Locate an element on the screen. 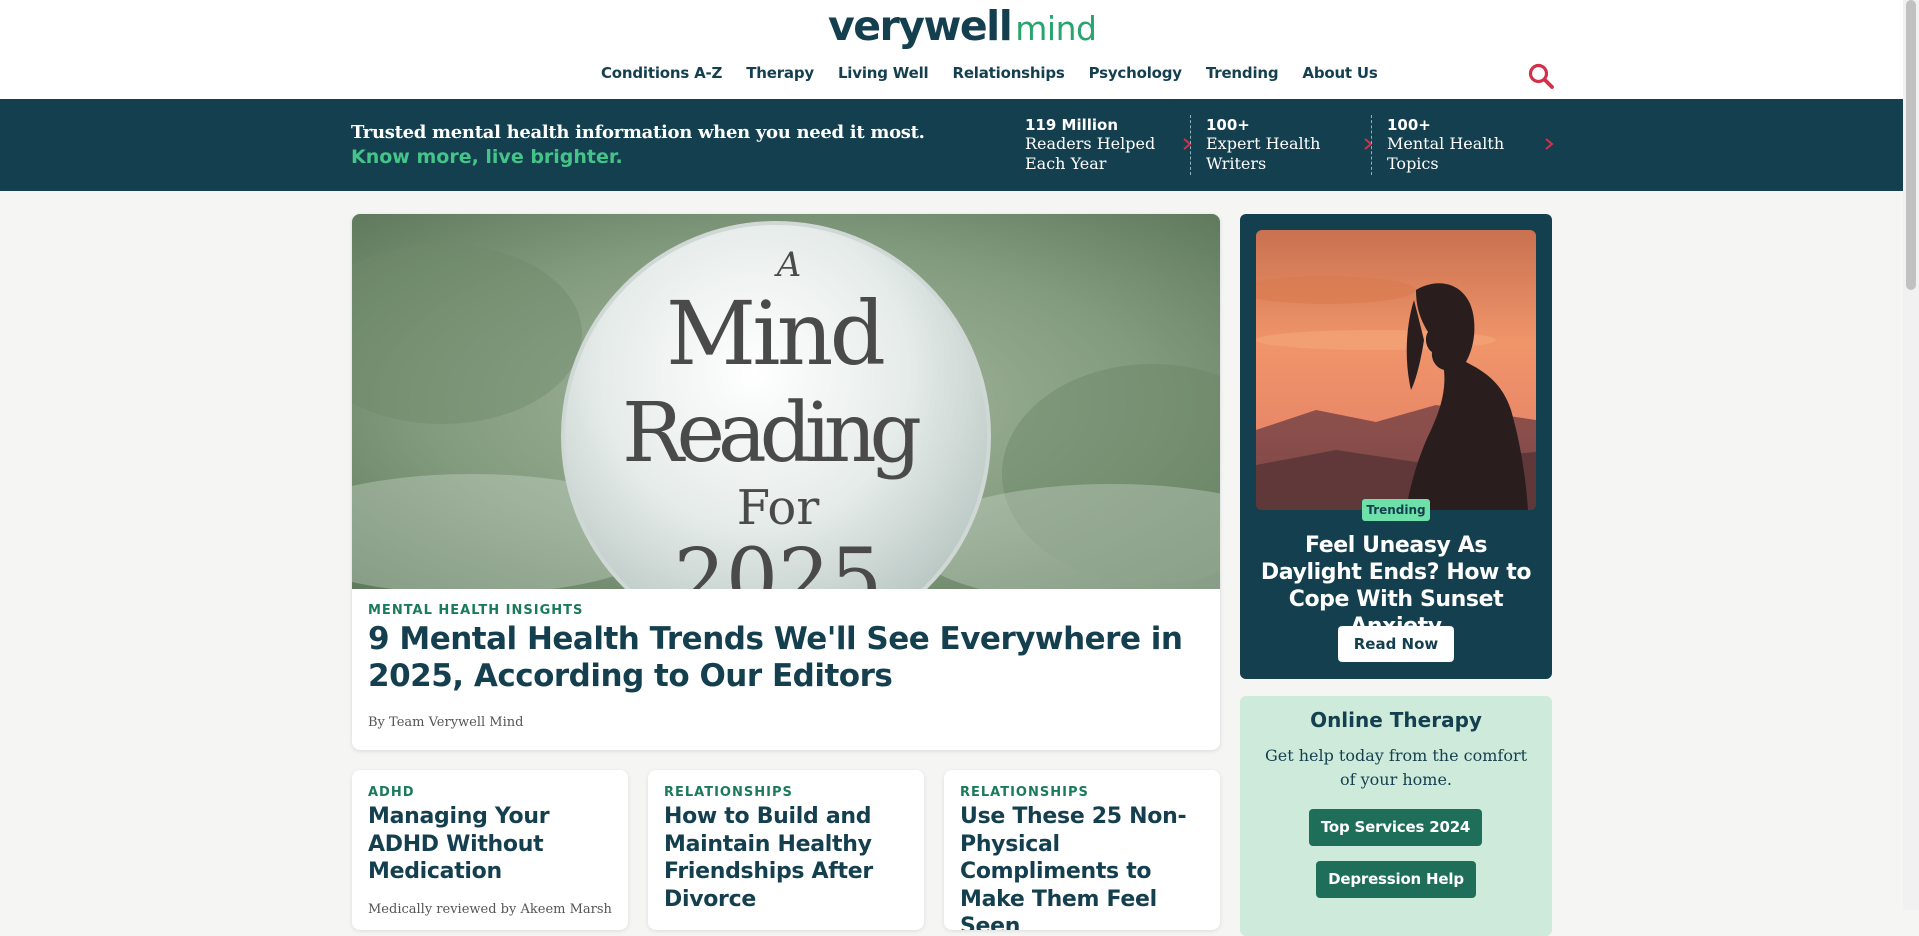 The image size is (1919, 936). stat-writers: 100+ Expert Health Writers is located at coordinates (1289, 146).